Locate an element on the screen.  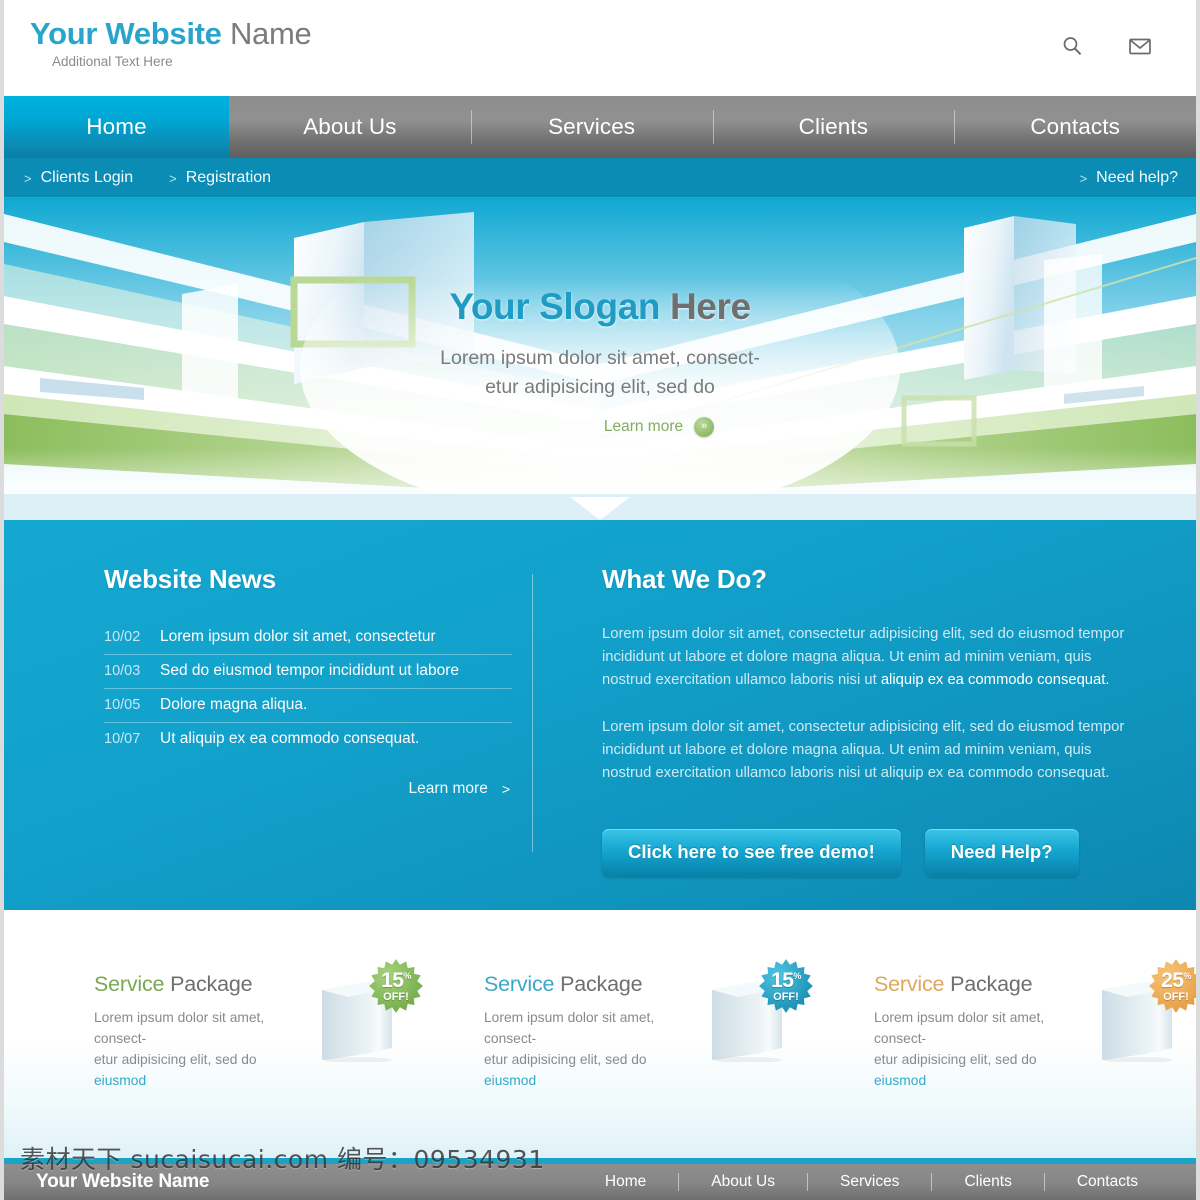
news-date: 10/05 is located at coordinates (122, 705).